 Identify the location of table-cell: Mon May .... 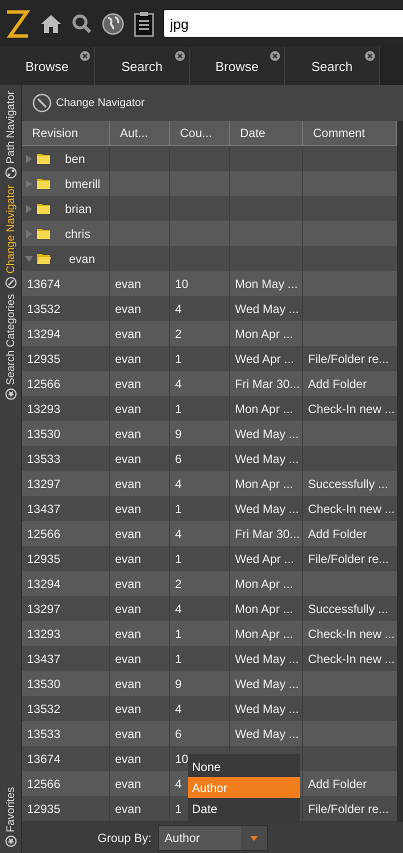
(266, 283).